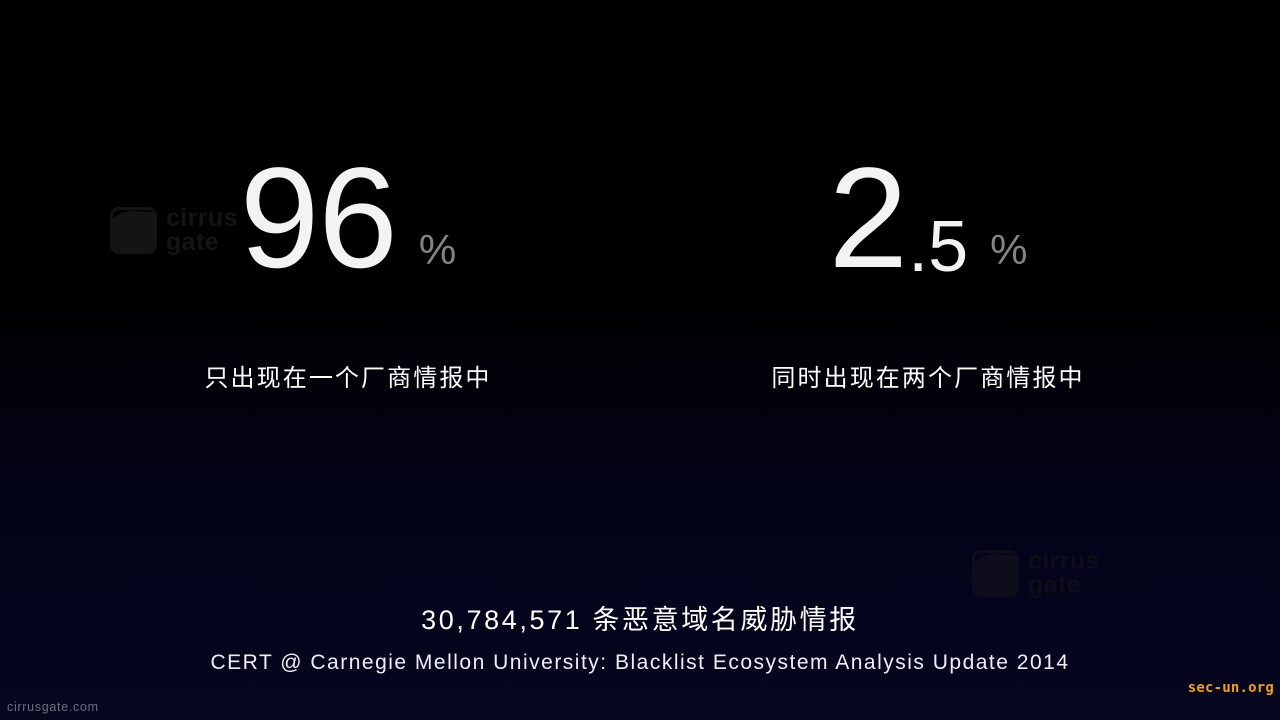 The image size is (1280, 720). I want to click on statistic-caption: 同时出现在两个厂商情报中, so click(928, 378).